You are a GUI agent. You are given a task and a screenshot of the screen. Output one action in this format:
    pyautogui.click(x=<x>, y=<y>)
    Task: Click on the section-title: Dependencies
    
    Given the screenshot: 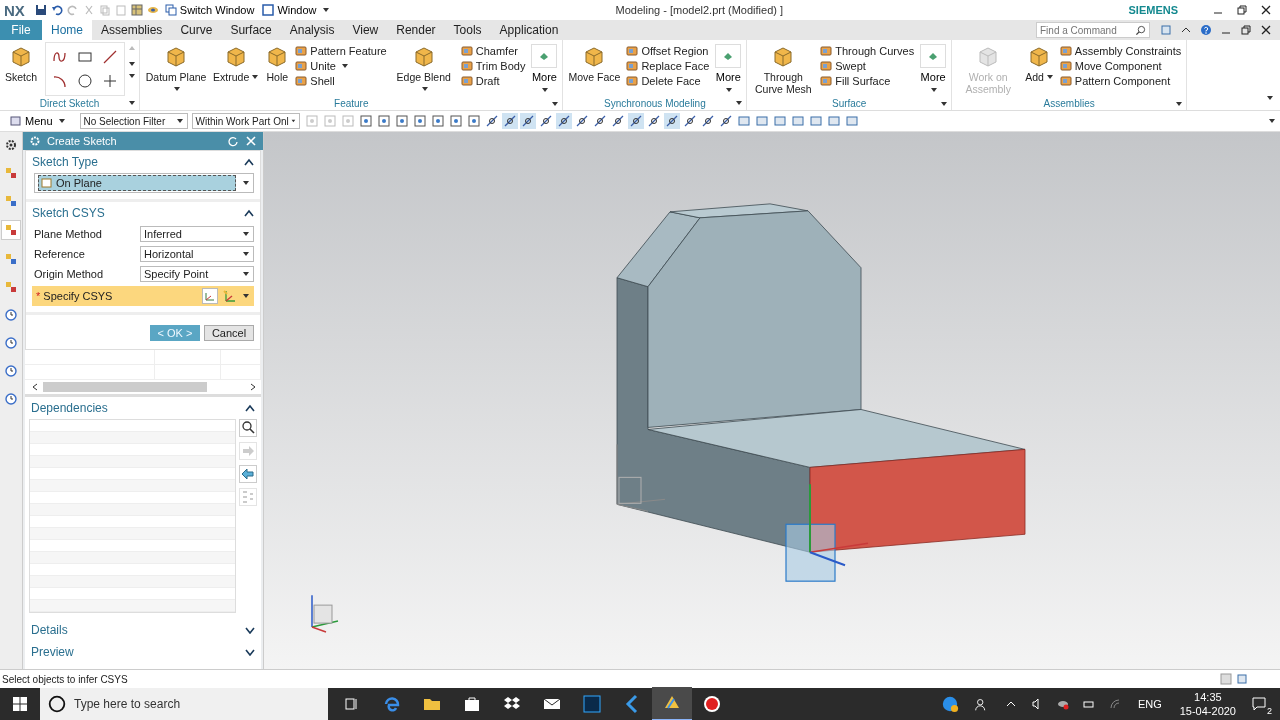 What is the action you would take?
    pyautogui.click(x=69, y=408)
    